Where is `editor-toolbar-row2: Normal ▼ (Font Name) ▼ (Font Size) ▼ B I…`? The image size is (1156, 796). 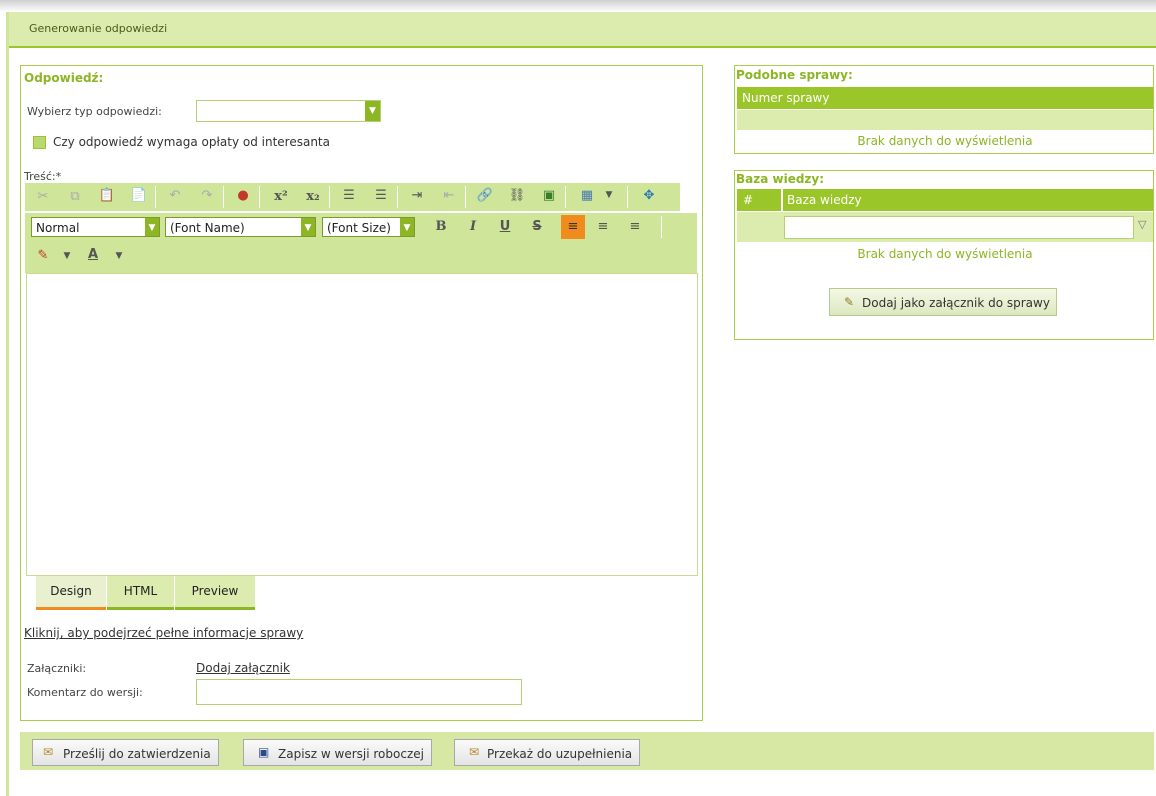 editor-toolbar-row2: Normal ▼ (Font Name) ▼ (Font Size) ▼ B I… is located at coordinates (361, 243).